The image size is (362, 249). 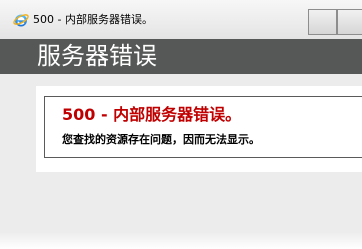 I want to click on error-message: 您查找的资源存在问题，因而无法显示。, so click(x=161, y=139).